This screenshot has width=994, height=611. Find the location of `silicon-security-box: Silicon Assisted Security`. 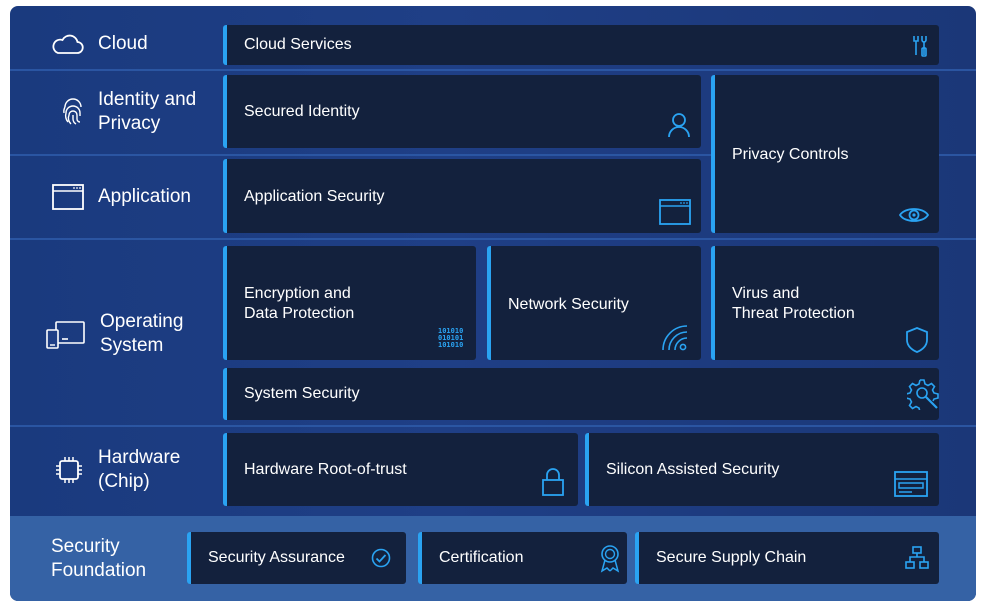

silicon-security-box: Silicon Assisted Security is located at coordinates (762, 469).